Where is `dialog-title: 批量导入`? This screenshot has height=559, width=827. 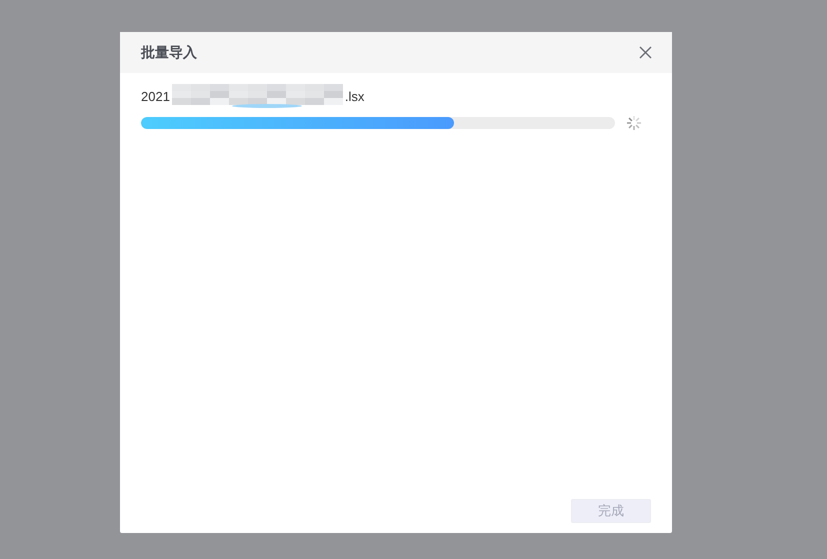
dialog-title: 批量导入 is located at coordinates (169, 53).